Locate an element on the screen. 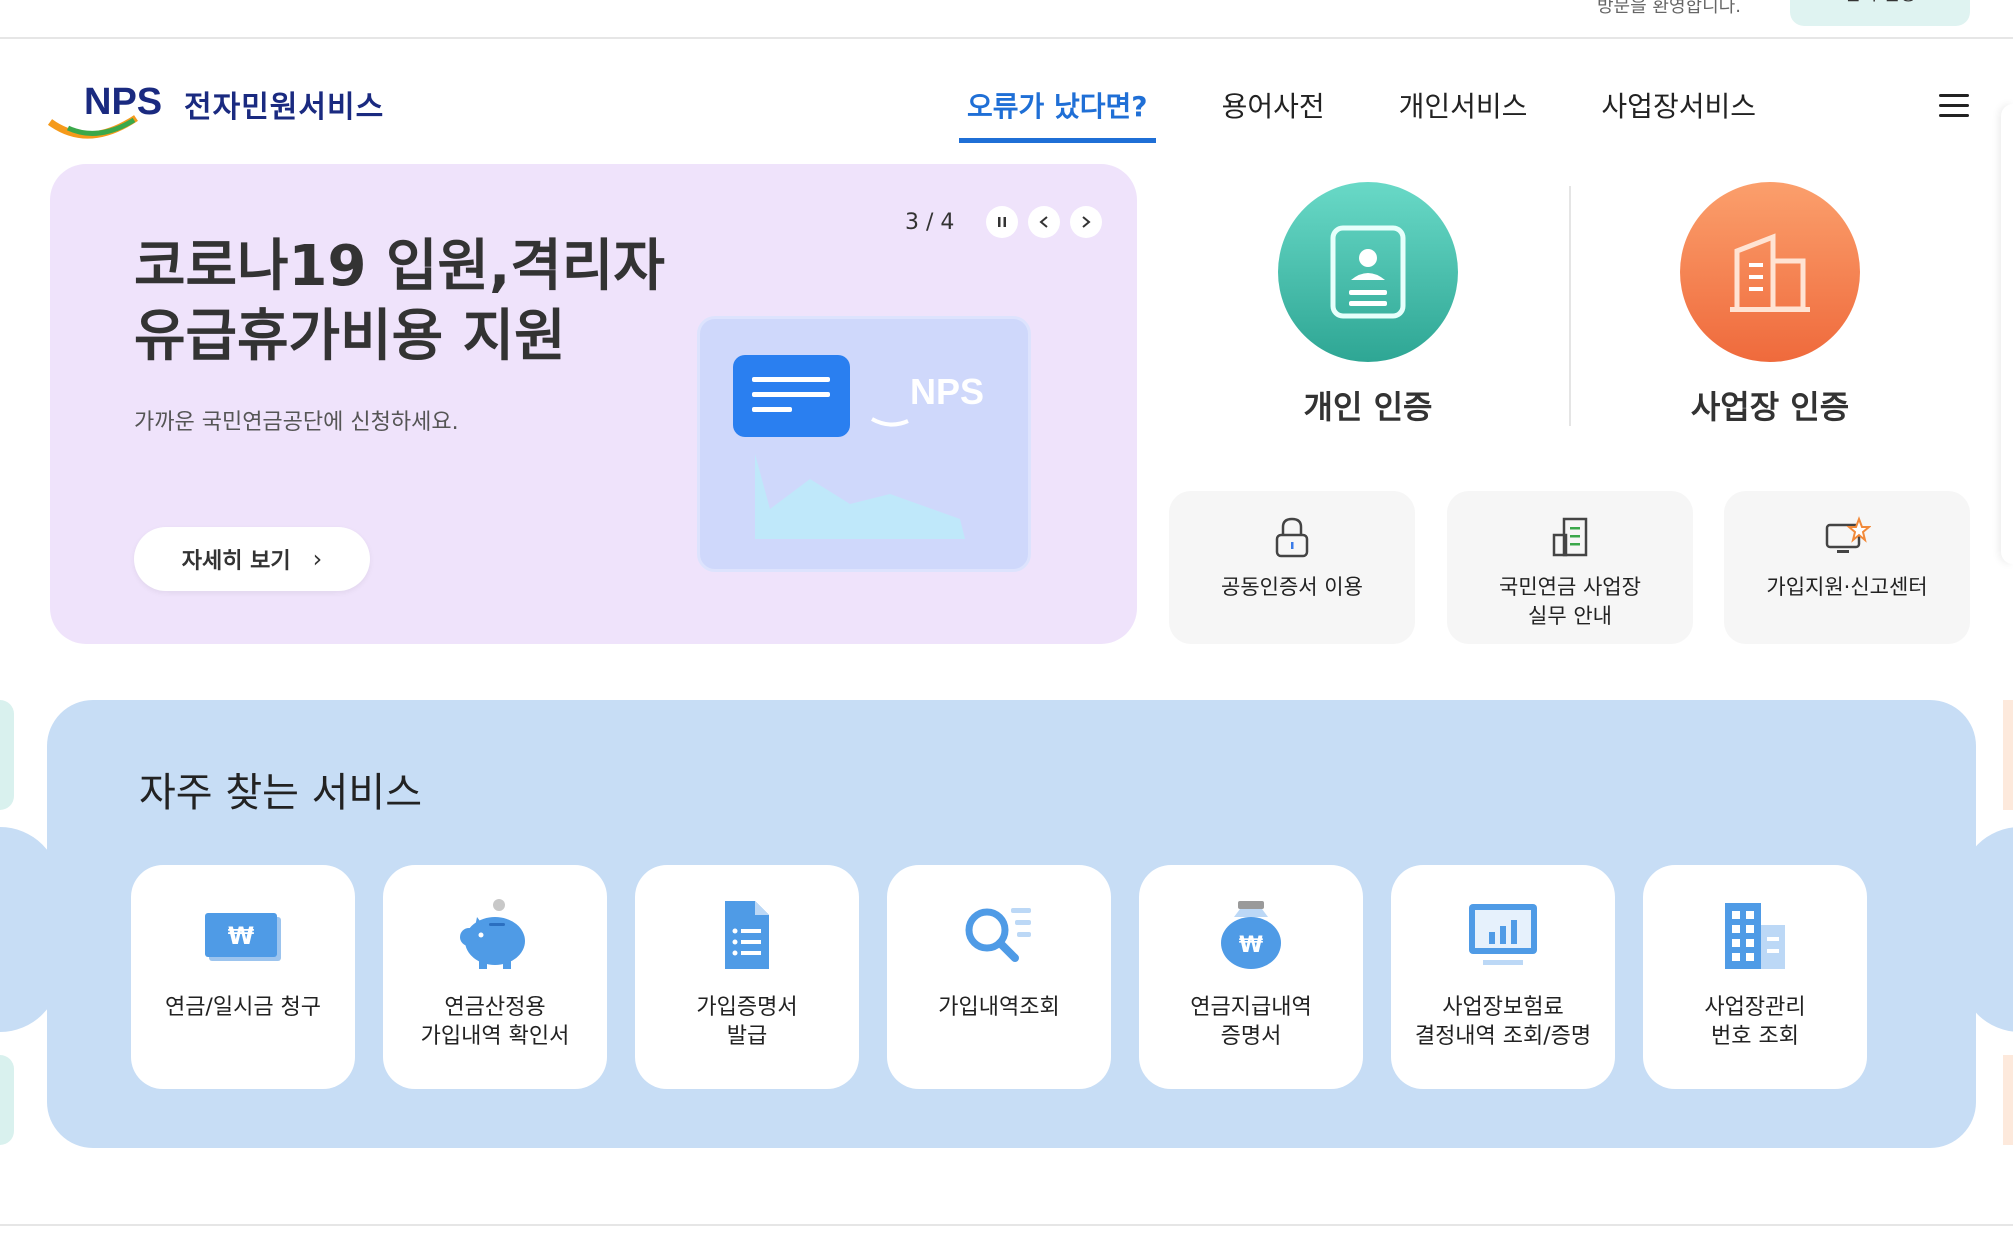 The height and width of the screenshot is (1259, 2013). banner-title-line1: 코로나19 입원,격리자 is located at coordinates (399, 266).